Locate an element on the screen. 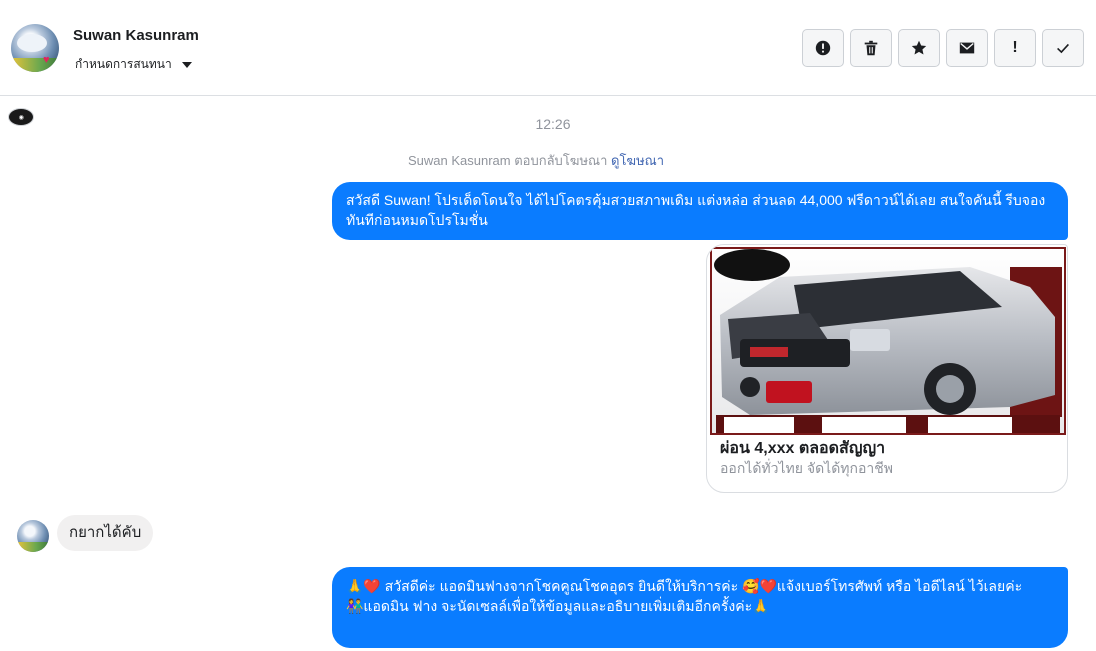 Image resolution: width=1096 pixels, height=651 pixels. assign-conversation-dropdown: กำหนดการสนทนา is located at coordinates (133, 64).